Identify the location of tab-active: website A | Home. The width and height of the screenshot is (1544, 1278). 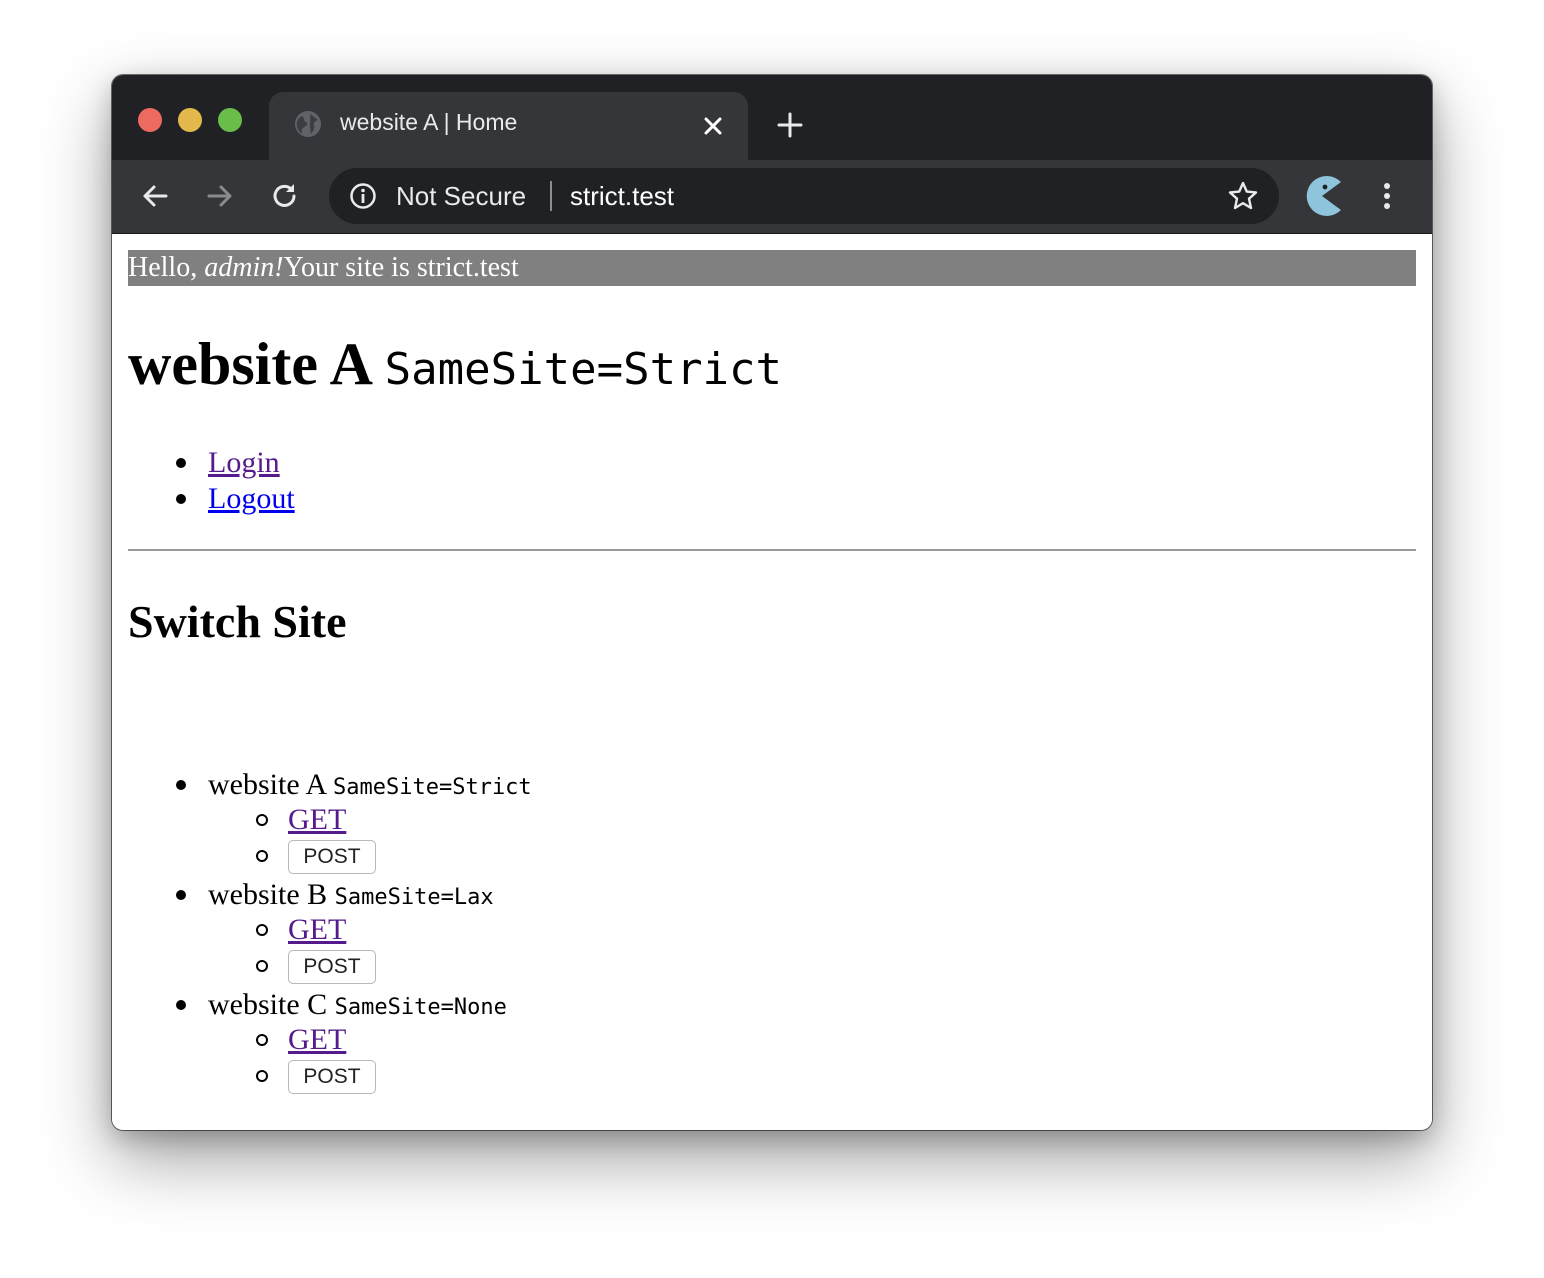
(508, 126).